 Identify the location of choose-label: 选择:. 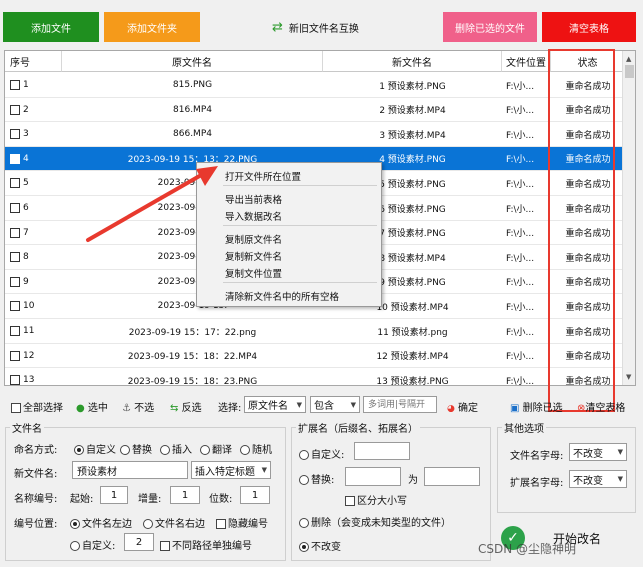
(230, 408).